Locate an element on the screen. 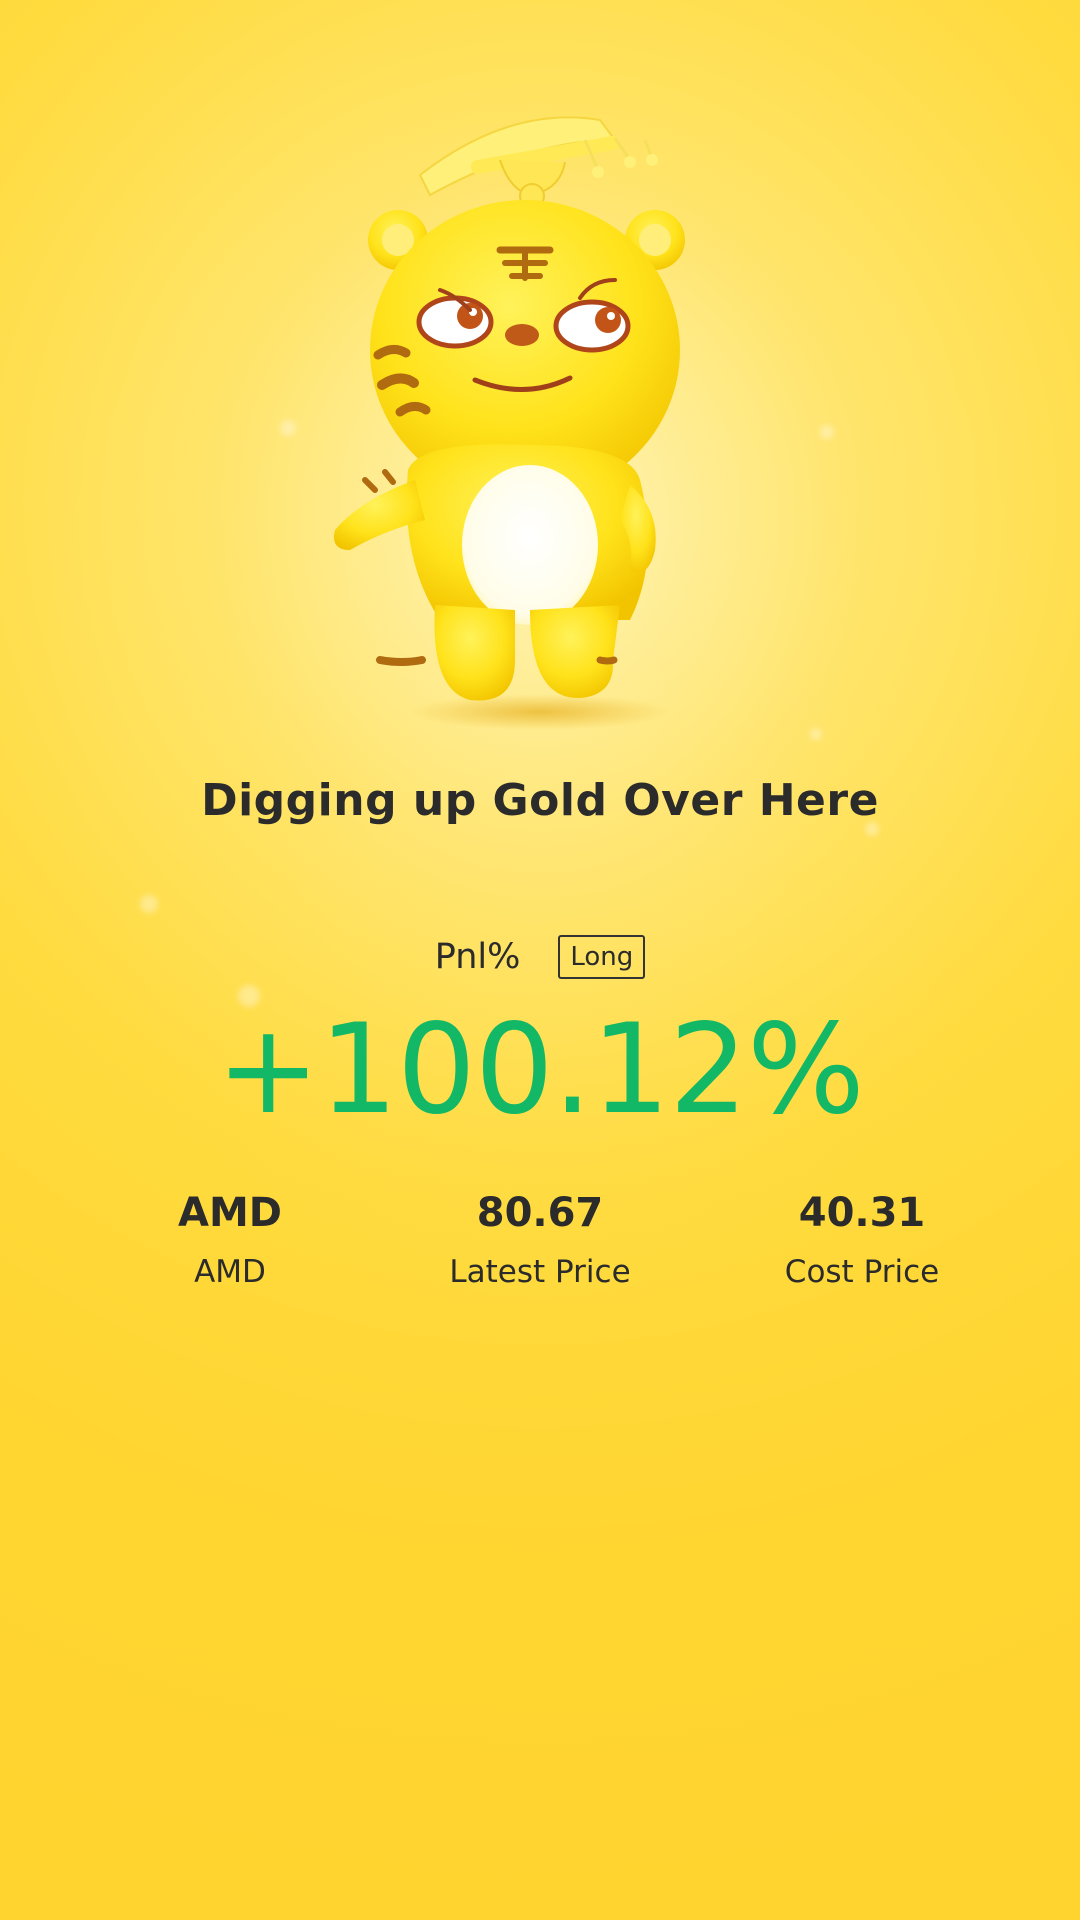  stat-latest-price: 80.67 Latest Price is located at coordinates (540, 1240).